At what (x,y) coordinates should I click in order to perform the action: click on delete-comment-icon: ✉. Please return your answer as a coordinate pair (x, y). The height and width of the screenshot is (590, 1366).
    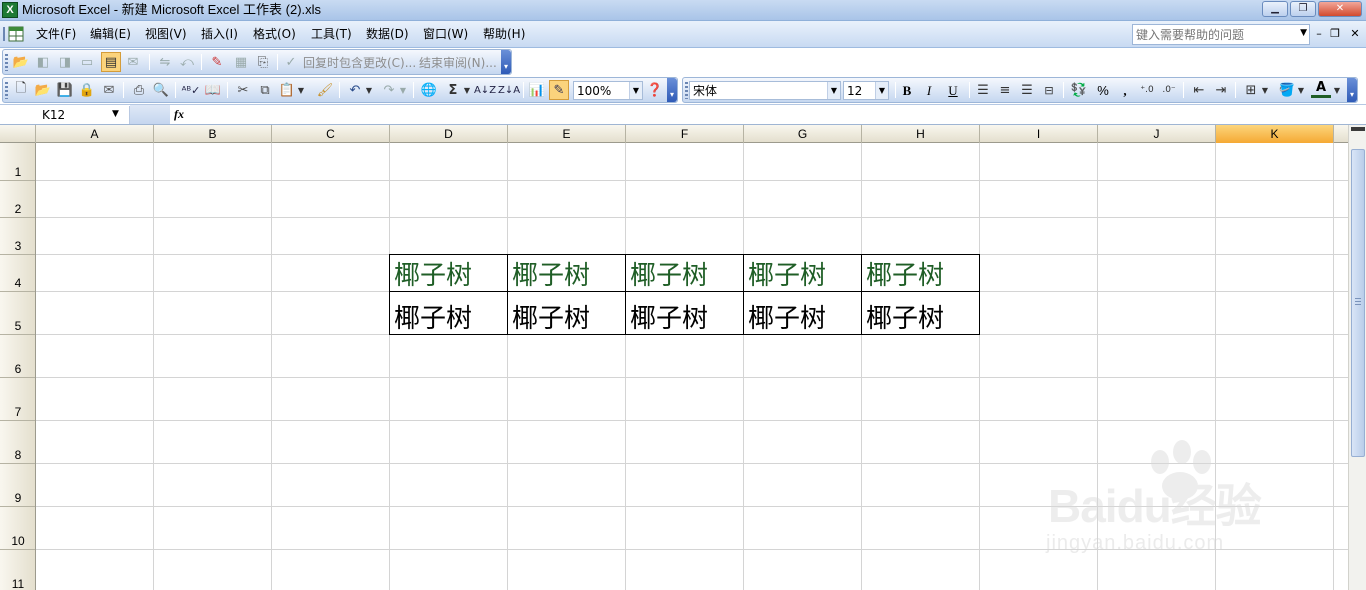
    Looking at the image, I should click on (133, 62).